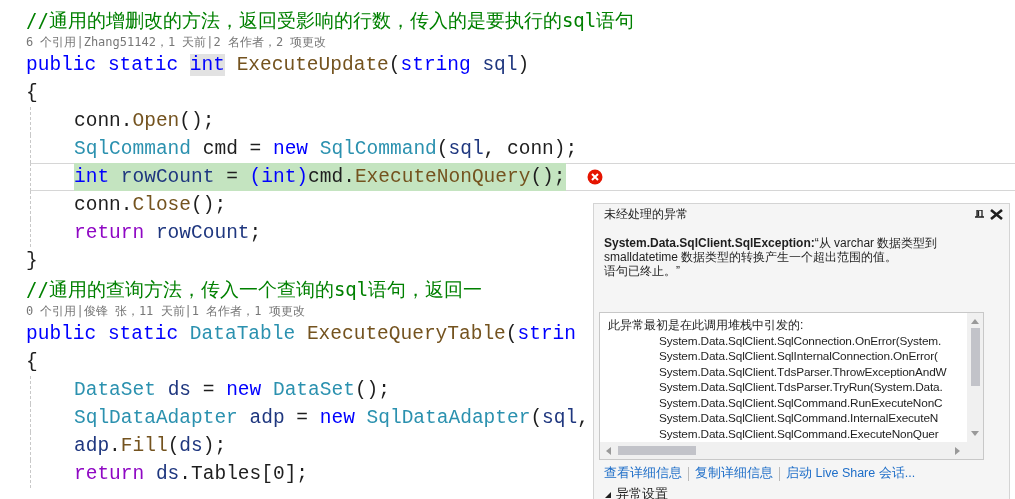  Describe the element at coordinates (326, 149) in the screenshot. I see `code-line: SqlCommand cmd = new SqlCommand(sql, conn);` at that location.